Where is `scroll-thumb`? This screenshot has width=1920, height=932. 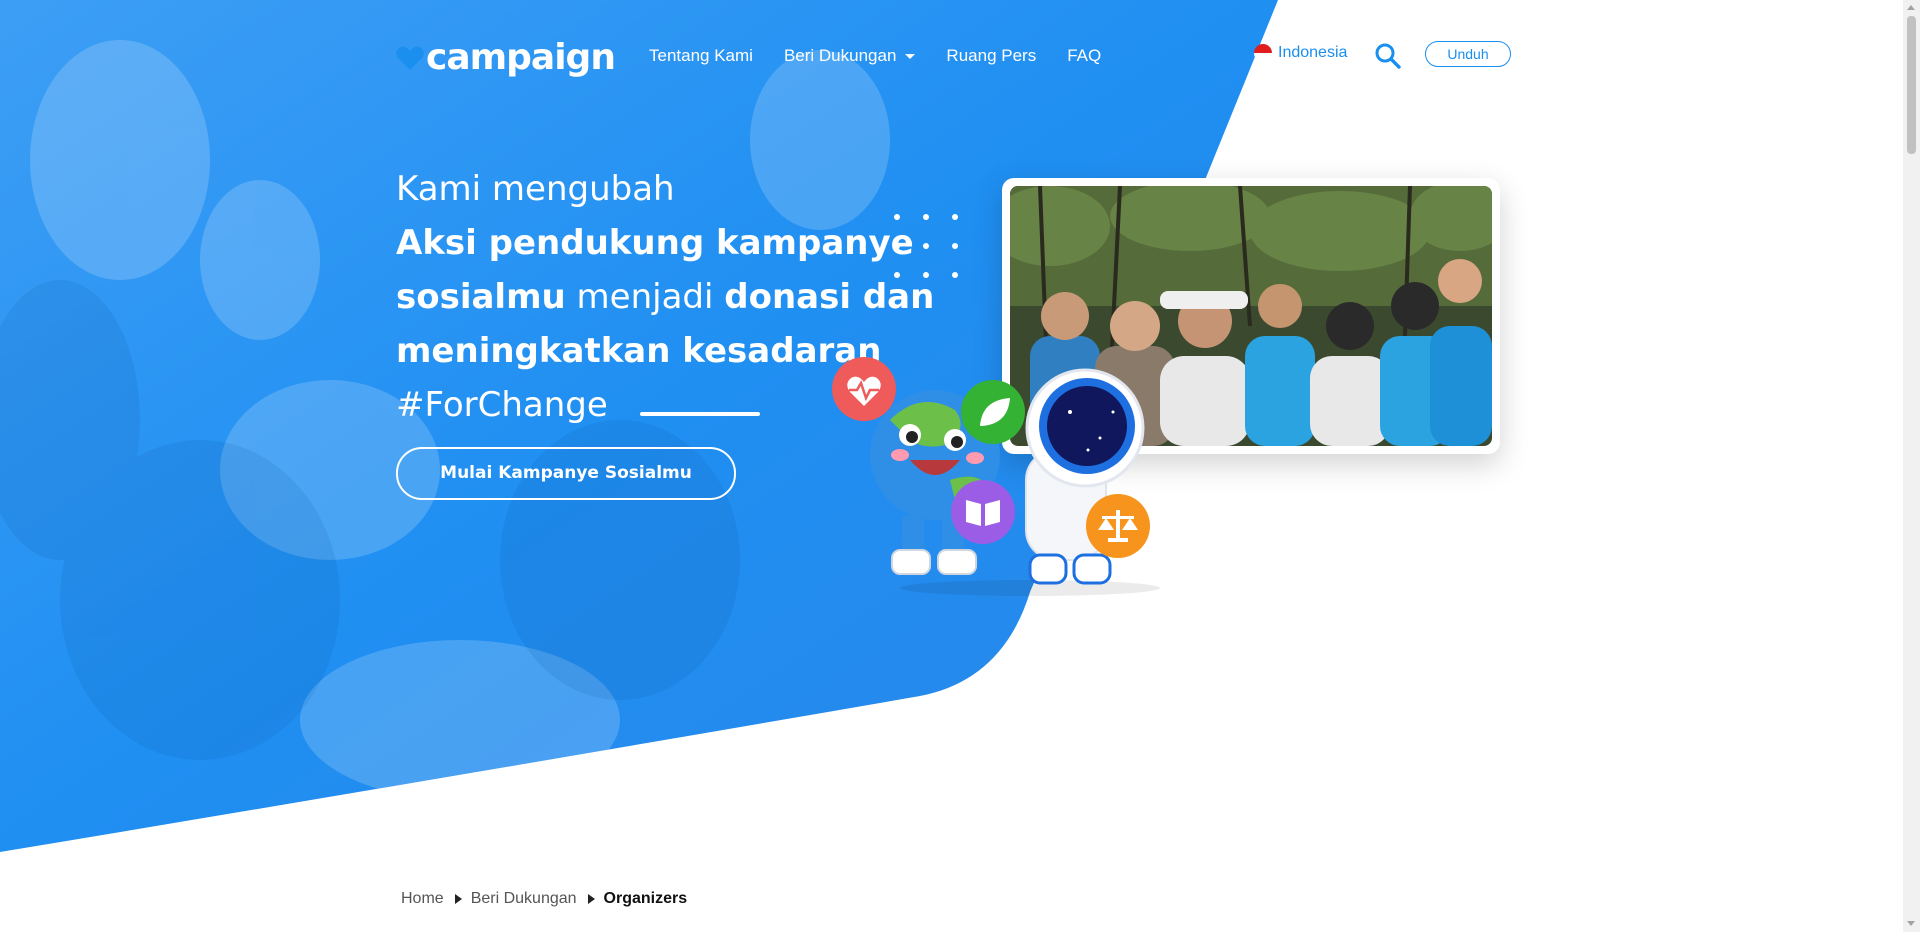
scroll-thumb is located at coordinates (1911, 85).